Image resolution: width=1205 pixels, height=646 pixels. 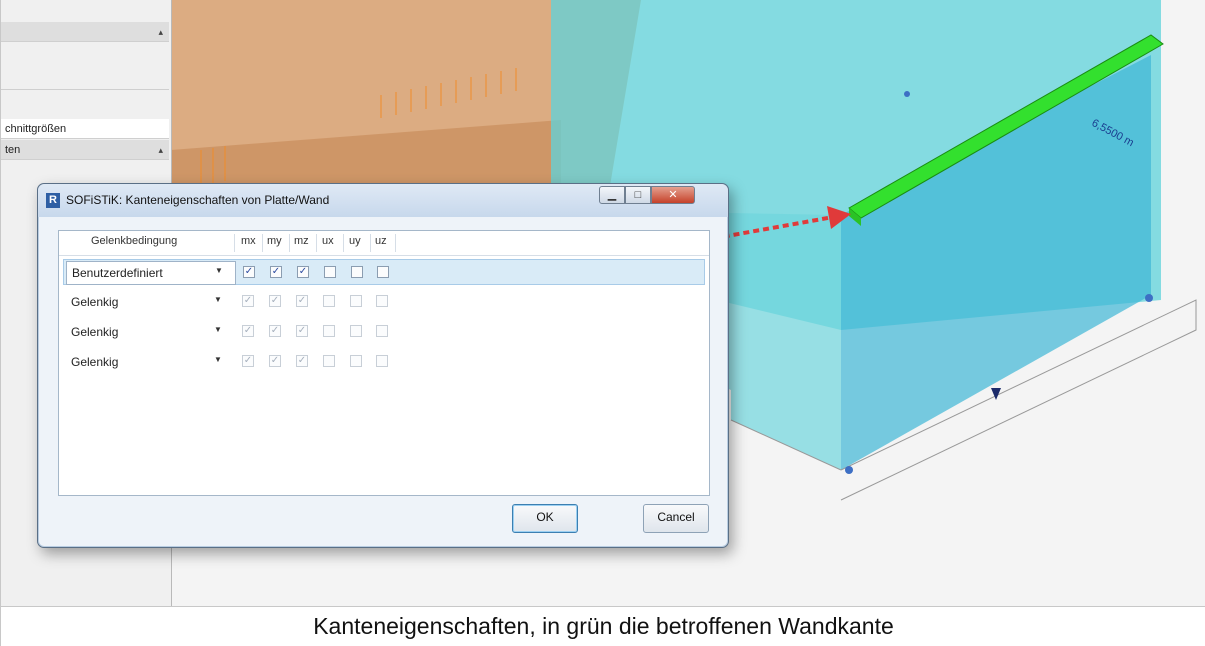 What do you see at coordinates (53, 200) in the screenshot?
I see `revit-app-icon: R` at bounding box center [53, 200].